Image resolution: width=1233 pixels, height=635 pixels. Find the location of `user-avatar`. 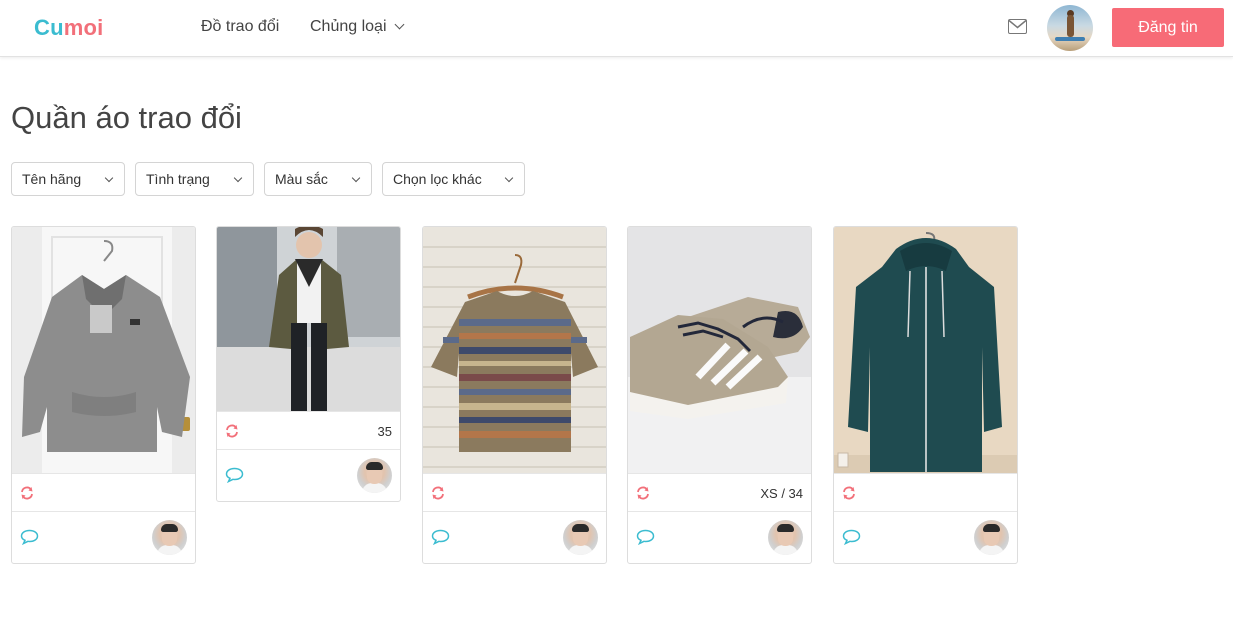

user-avatar is located at coordinates (1070, 28).